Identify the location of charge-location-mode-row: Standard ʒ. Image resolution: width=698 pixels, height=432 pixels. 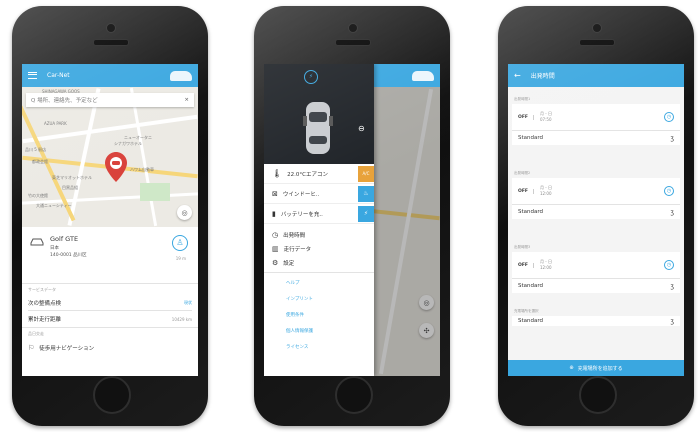
(596, 321).